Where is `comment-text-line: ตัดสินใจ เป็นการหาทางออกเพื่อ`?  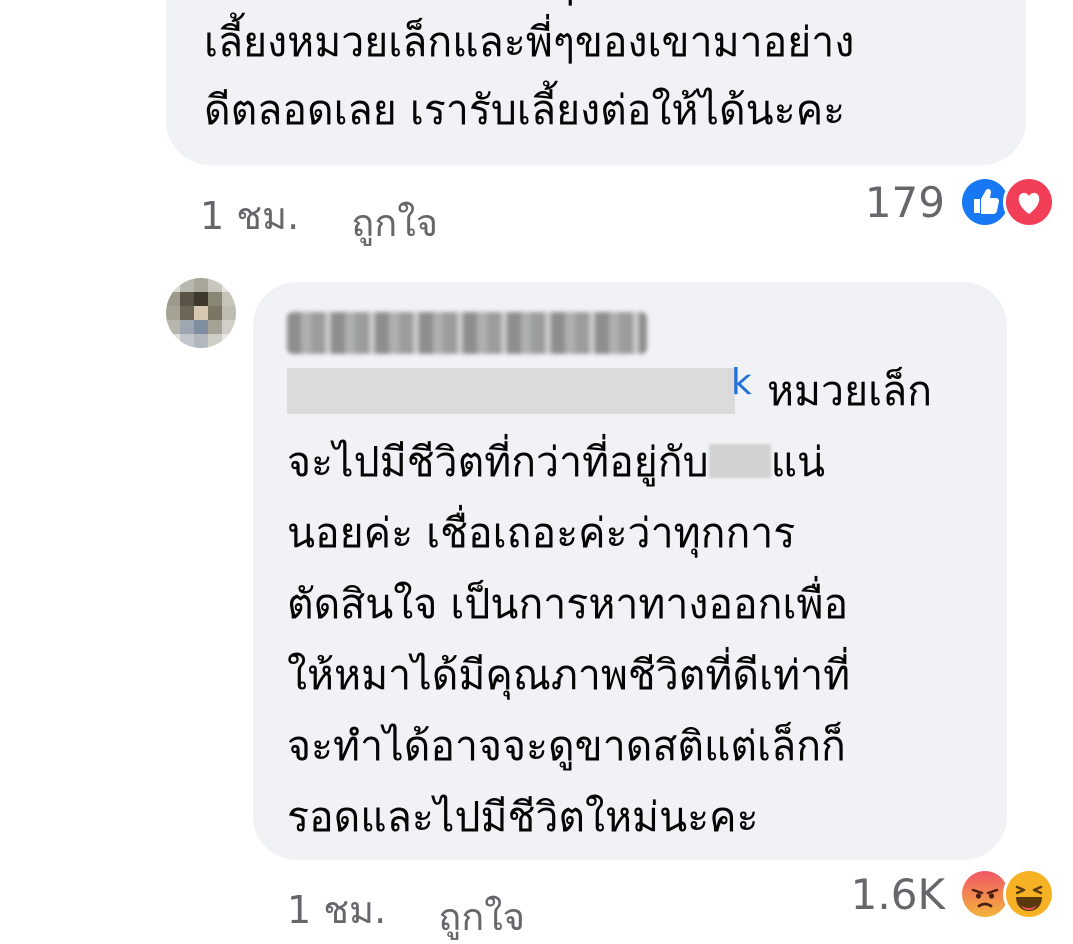
comment-text-line: ตัดสินใจ เป็นการหาทางออกเพื่อ is located at coordinates (568, 604).